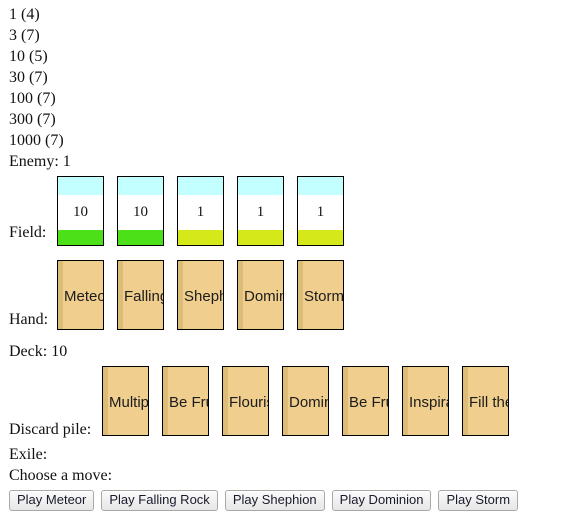 Image resolution: width=580 pixels, height=520 pixels. I want to click on hand-card-strip: Meteor Falling Rock Shephion Dominion Storm, so click(200, 296).